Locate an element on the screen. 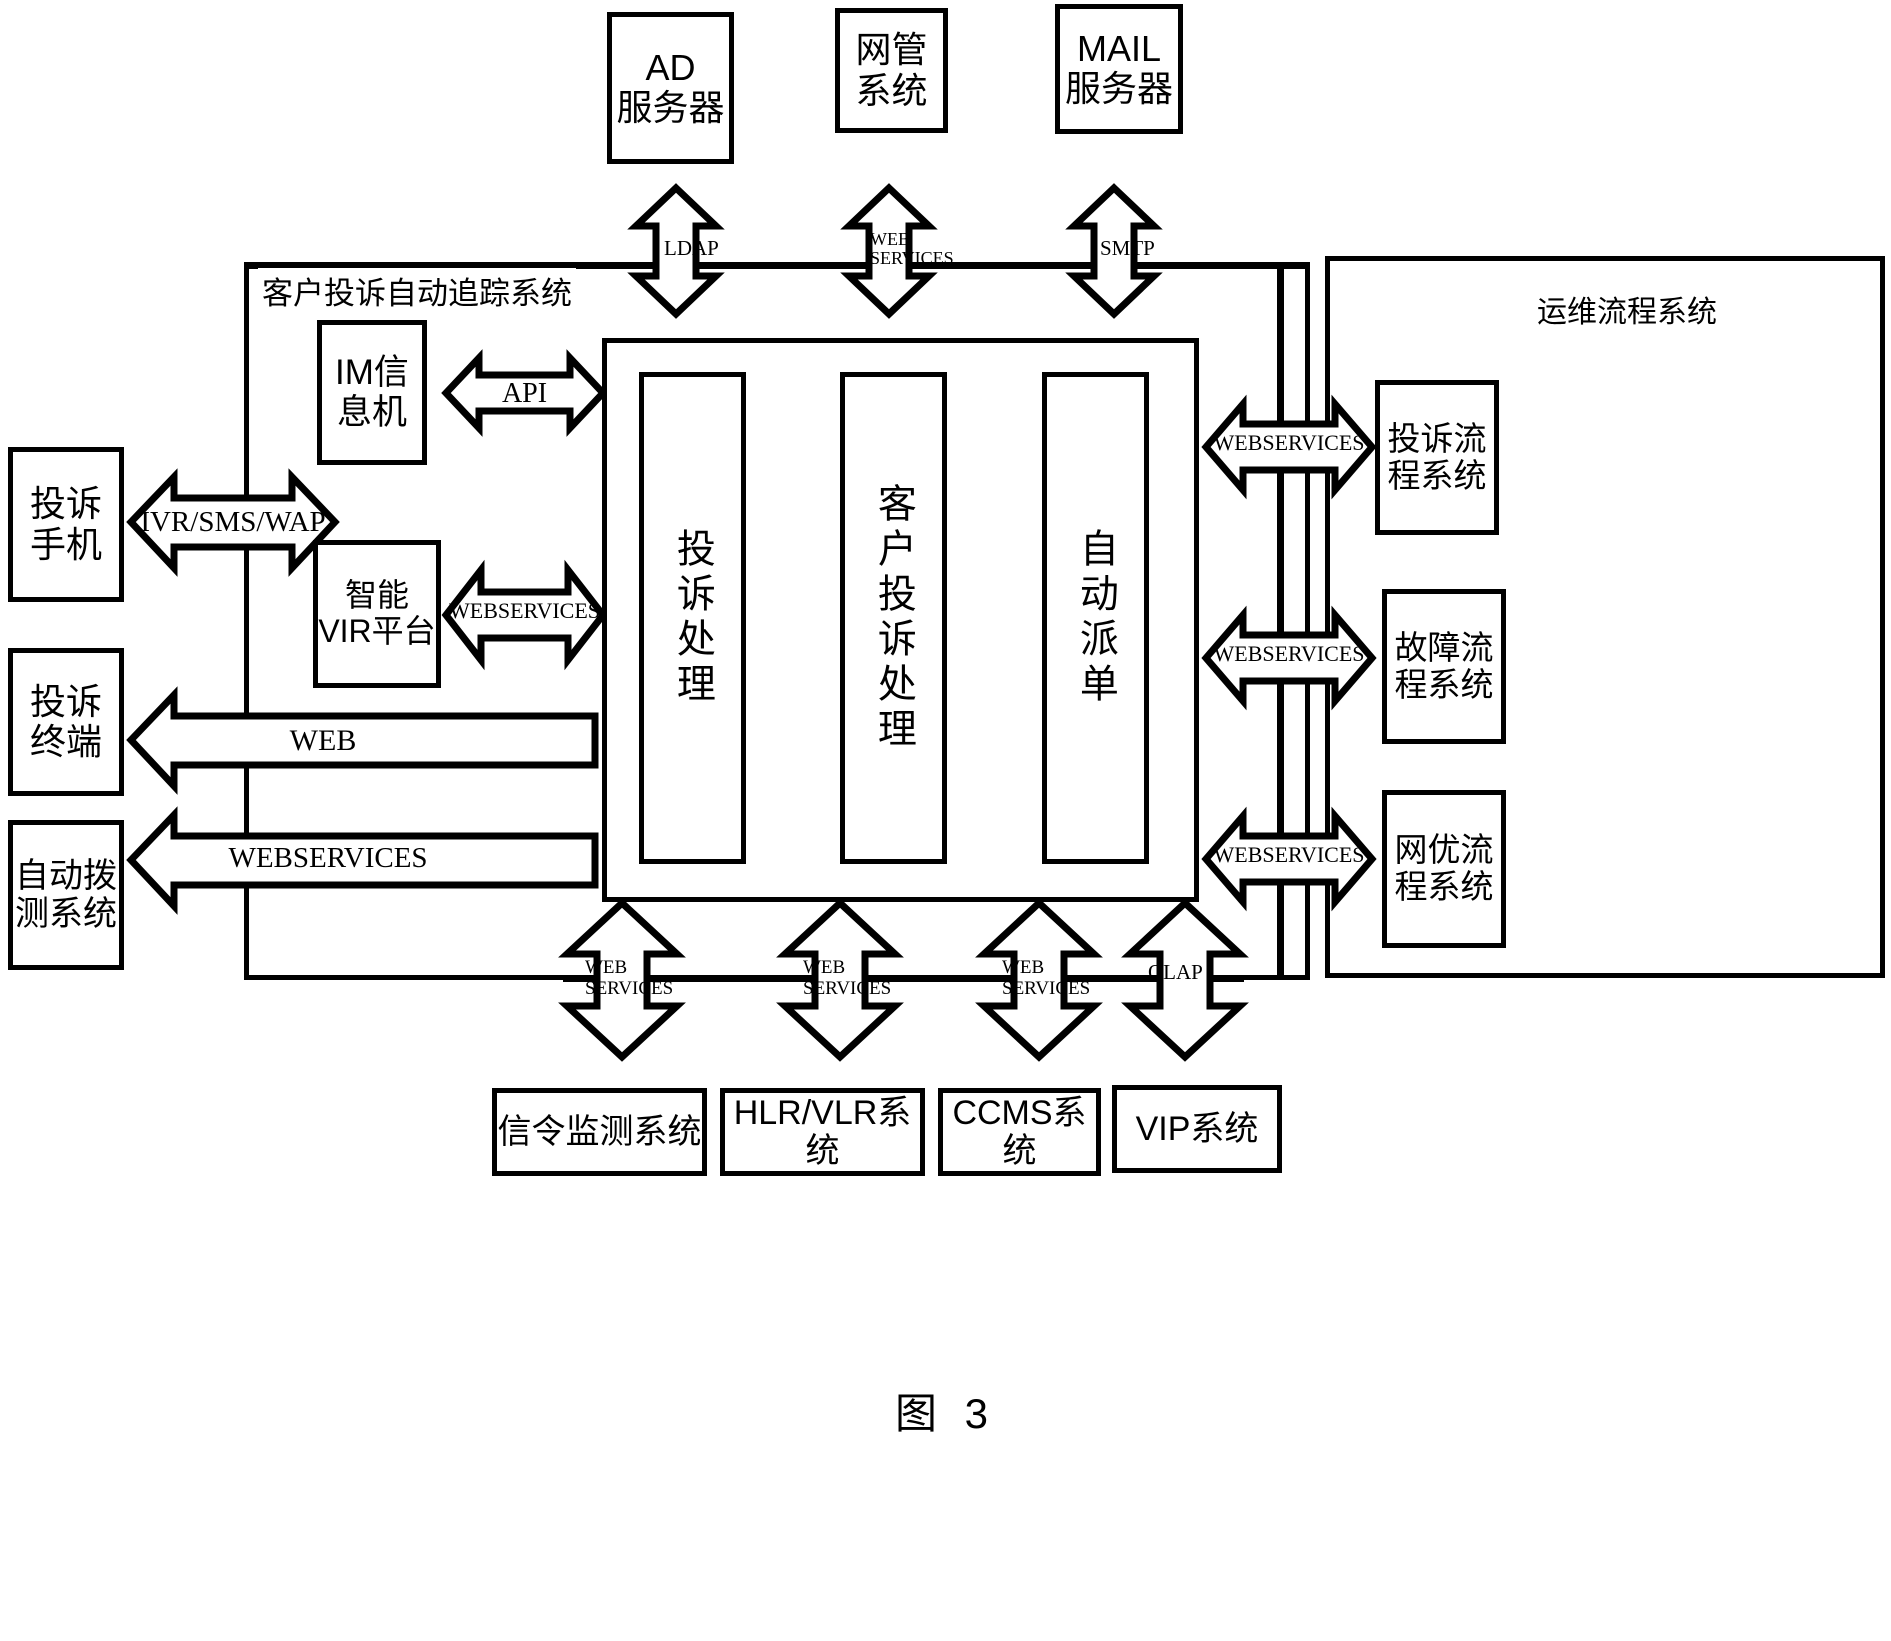 Image resolution: width=1891 pixels, height=1641 pixels. bottom-system-hlr-vlr-system: HLR/VLR系统 is located at coordinates (822, 1132).